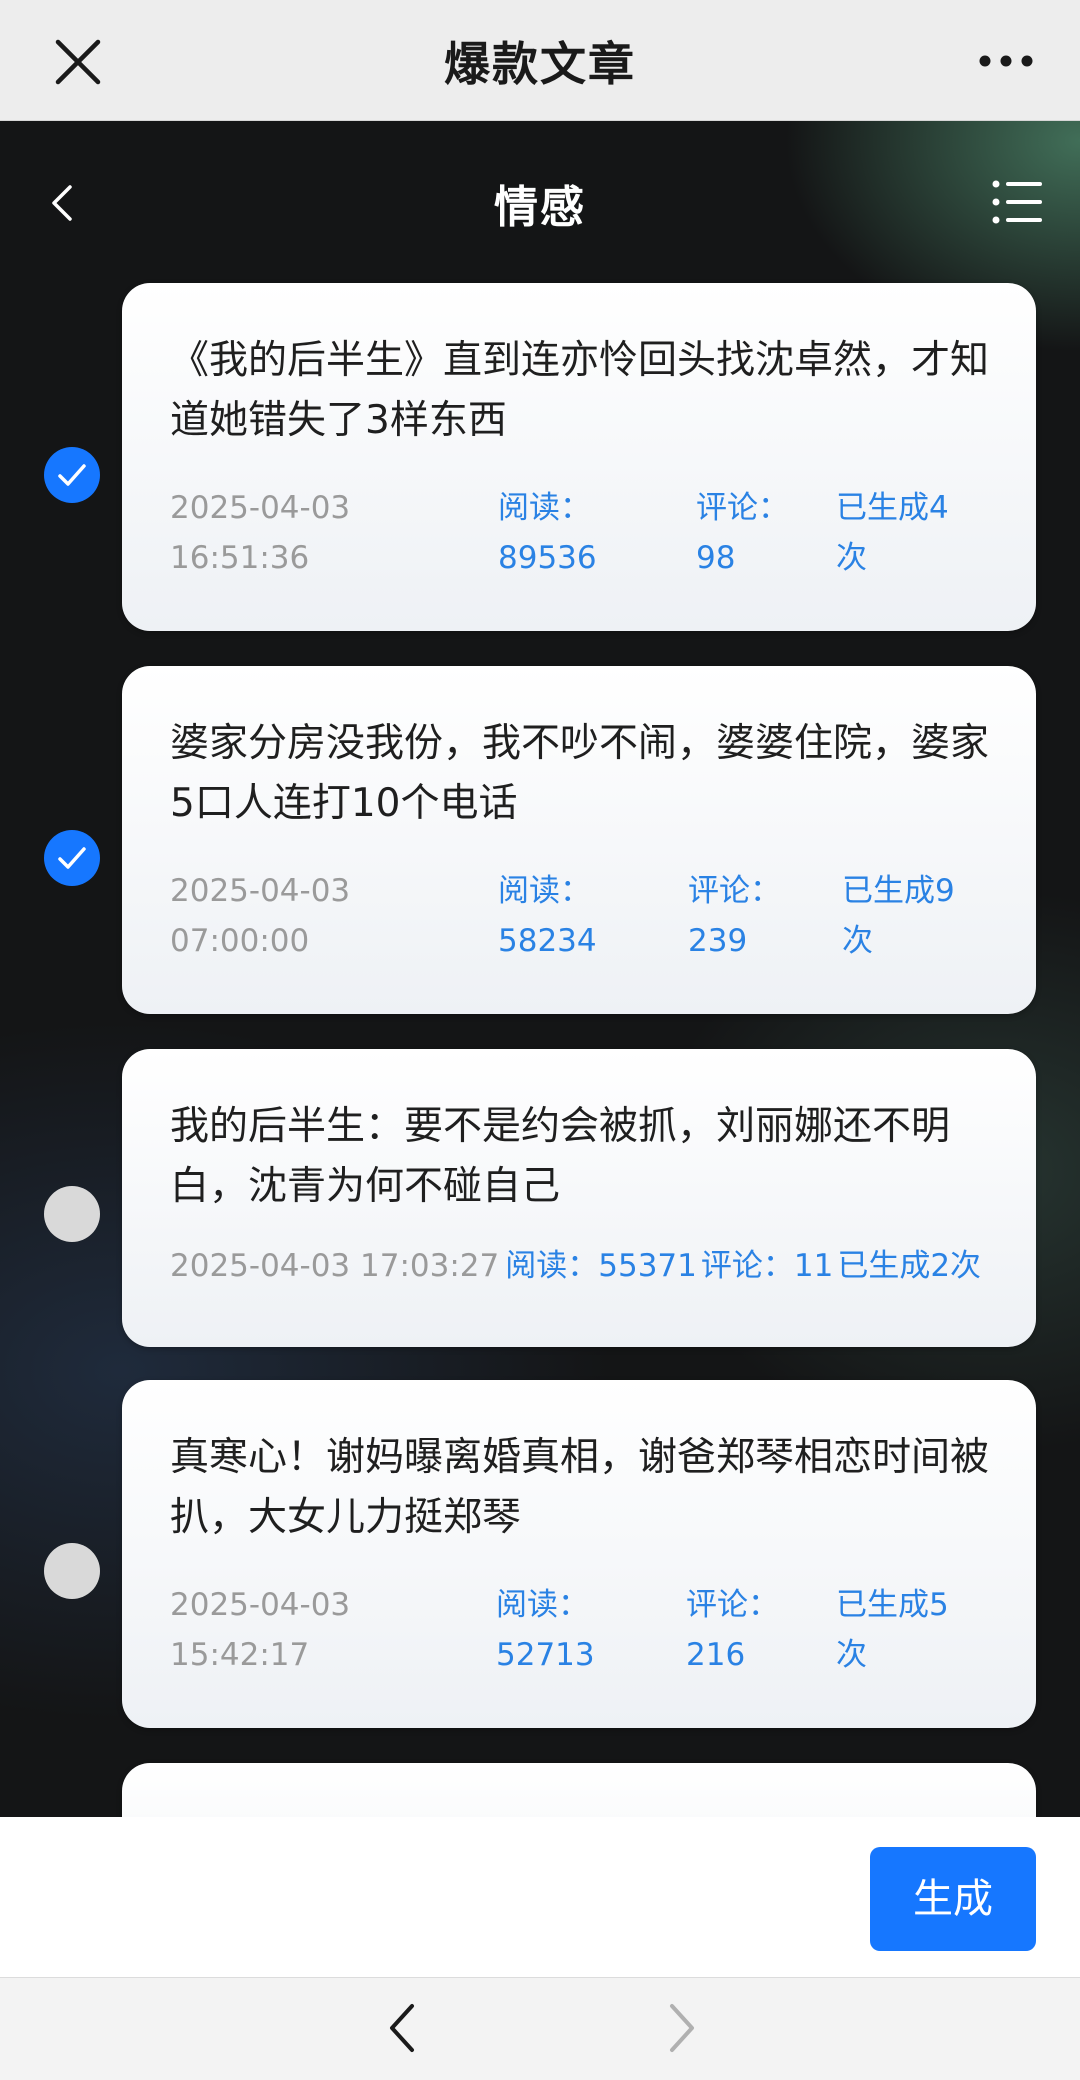  I want to click on comments-count: 98, so click(716, 558).